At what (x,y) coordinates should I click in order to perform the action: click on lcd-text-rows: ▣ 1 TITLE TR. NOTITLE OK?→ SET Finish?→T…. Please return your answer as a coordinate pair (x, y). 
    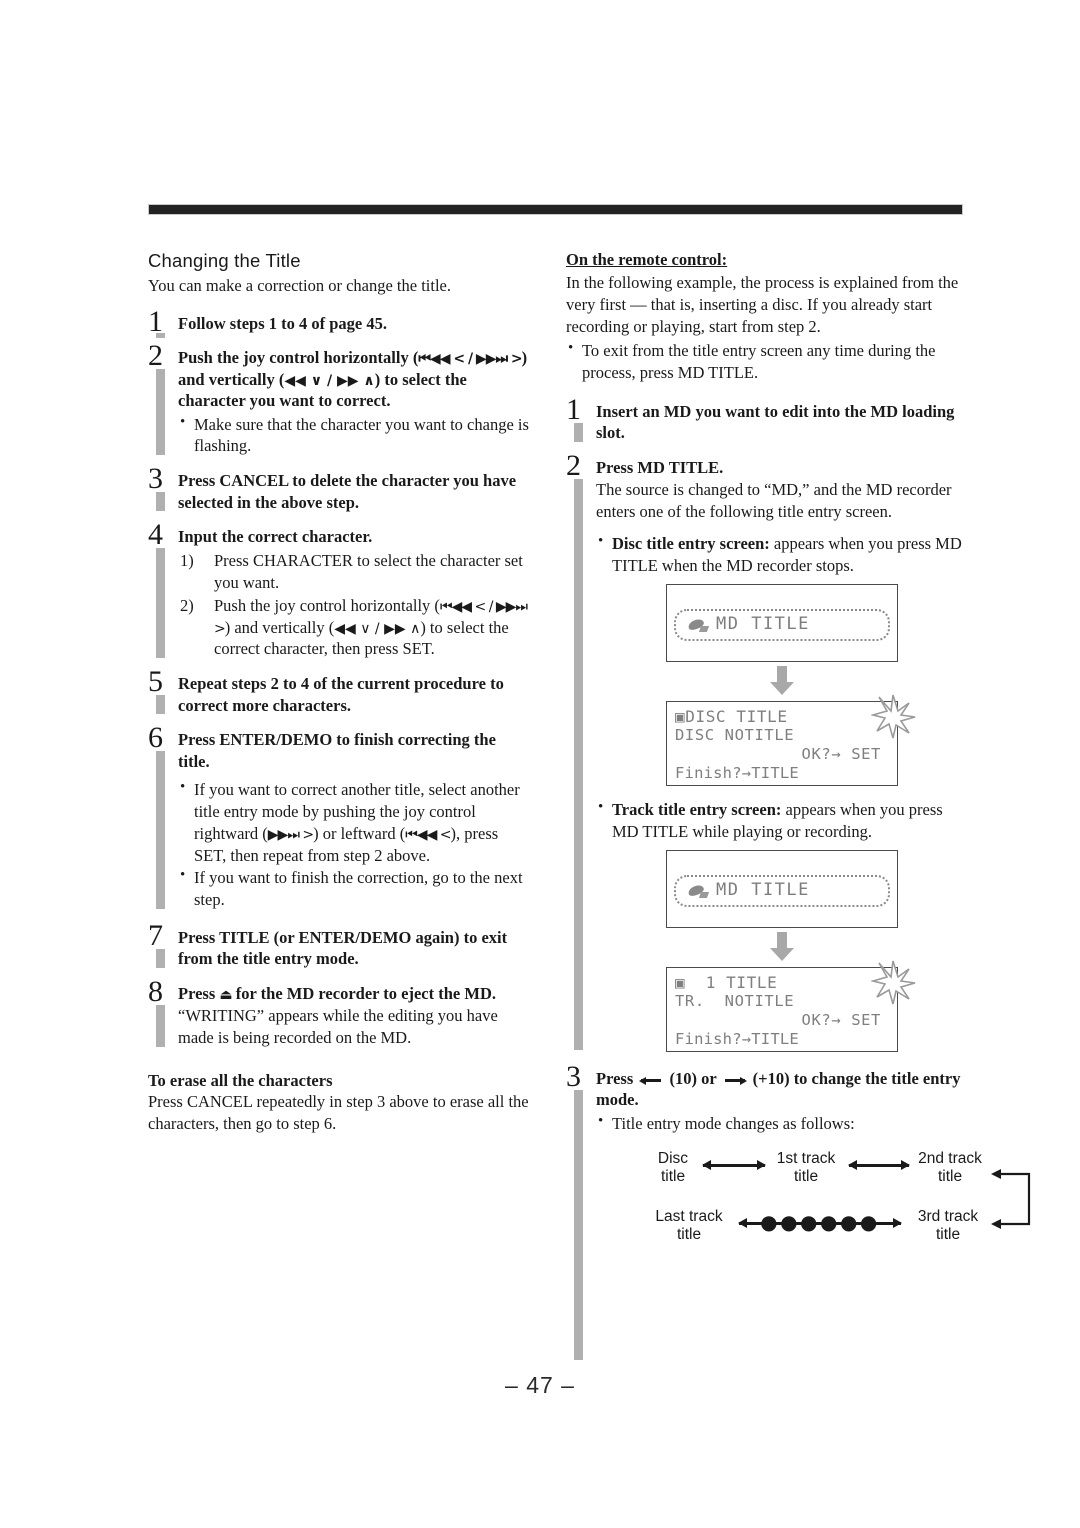
    Looking at the image, I should click on (782, 1011).